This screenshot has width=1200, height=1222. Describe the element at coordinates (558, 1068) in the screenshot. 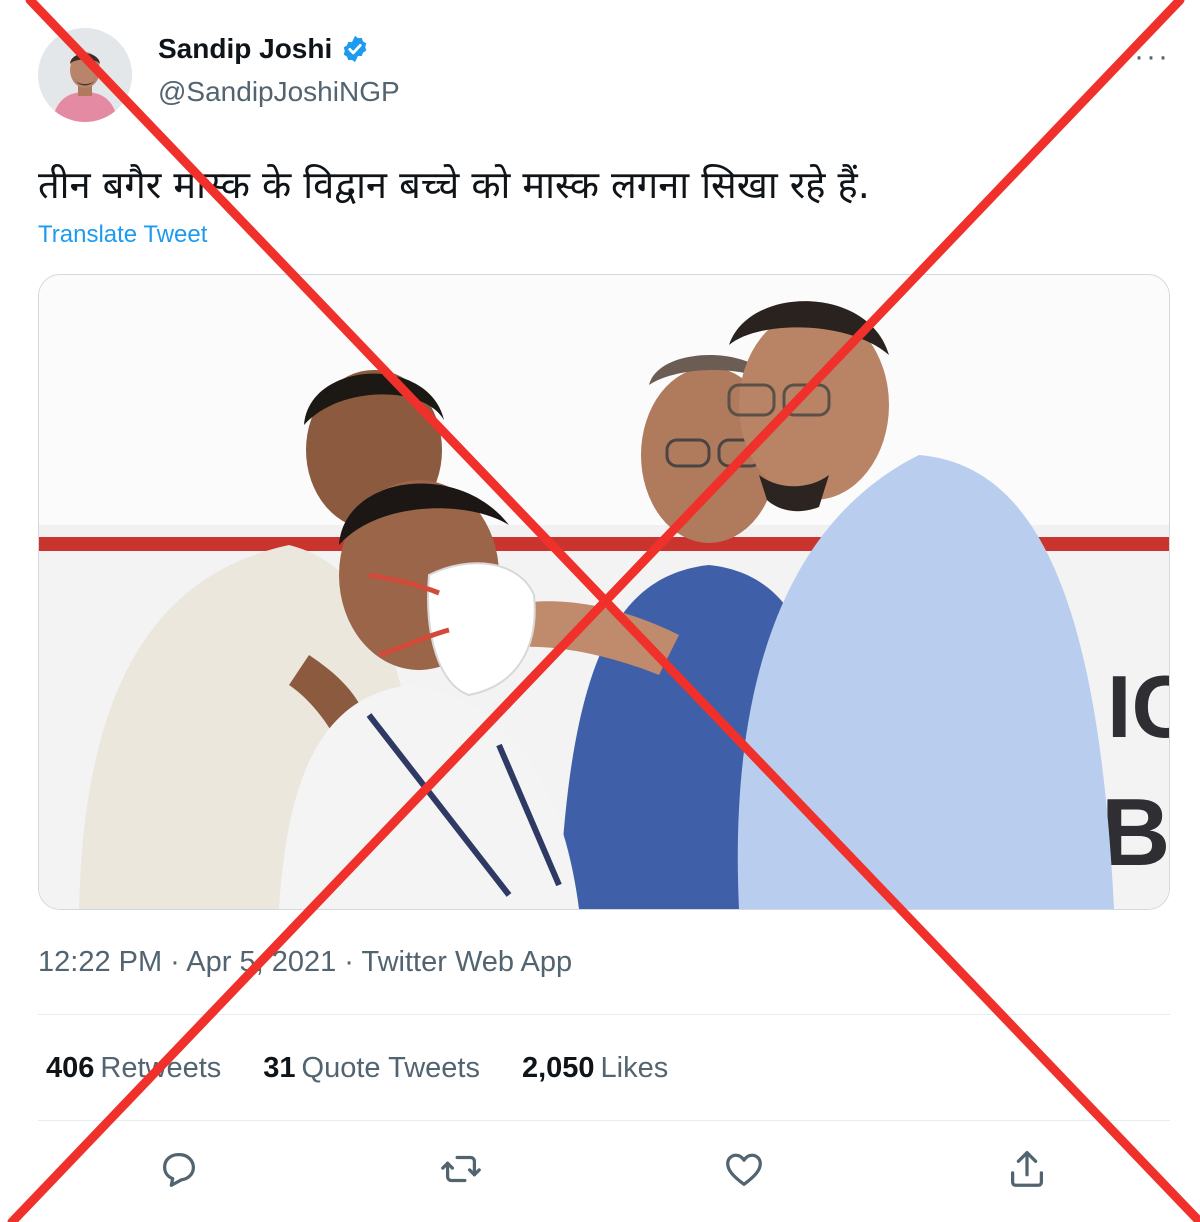

I see `likes-count: 2,050` at that location.